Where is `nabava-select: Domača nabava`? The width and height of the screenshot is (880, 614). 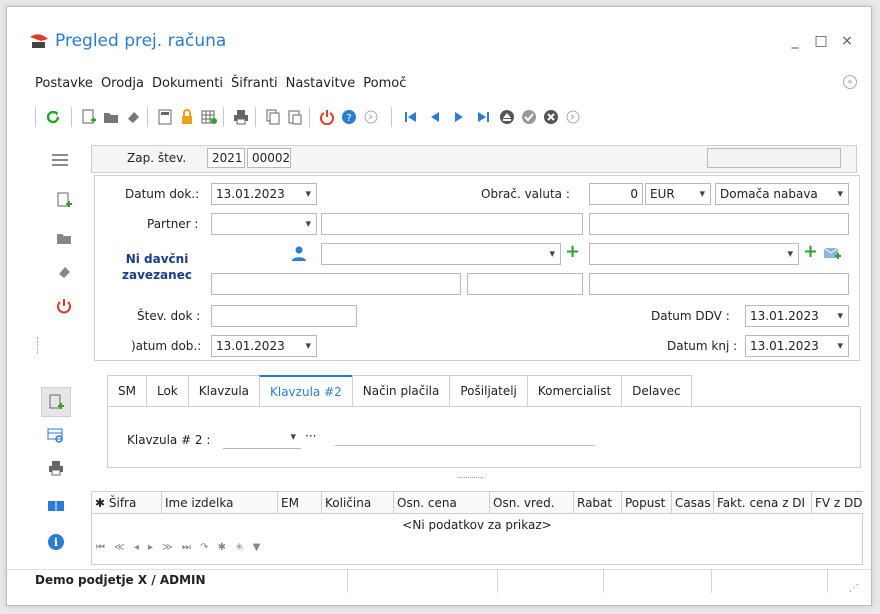 nabava-select: Domača nabava is located at coordinates (782, 194).